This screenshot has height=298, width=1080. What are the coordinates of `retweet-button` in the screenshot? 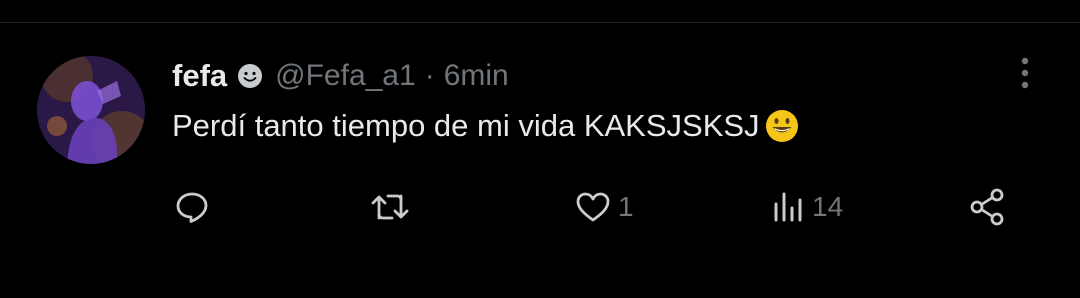 It's located at (390, 207).